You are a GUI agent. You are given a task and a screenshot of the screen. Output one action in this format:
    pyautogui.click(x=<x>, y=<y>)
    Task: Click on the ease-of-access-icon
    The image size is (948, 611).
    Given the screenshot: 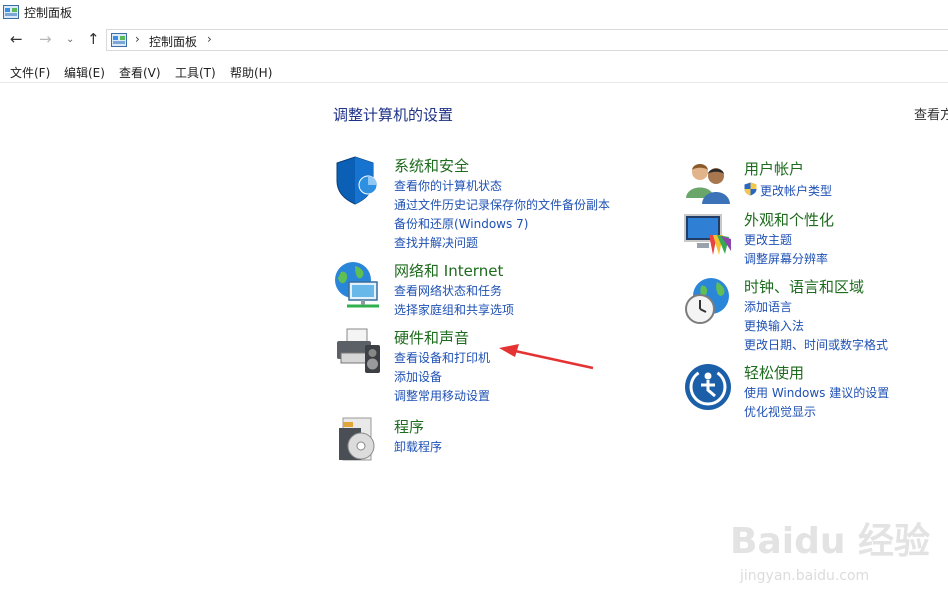 What is the action you would take?
    pyautogui.click(x=708, y=387)
    